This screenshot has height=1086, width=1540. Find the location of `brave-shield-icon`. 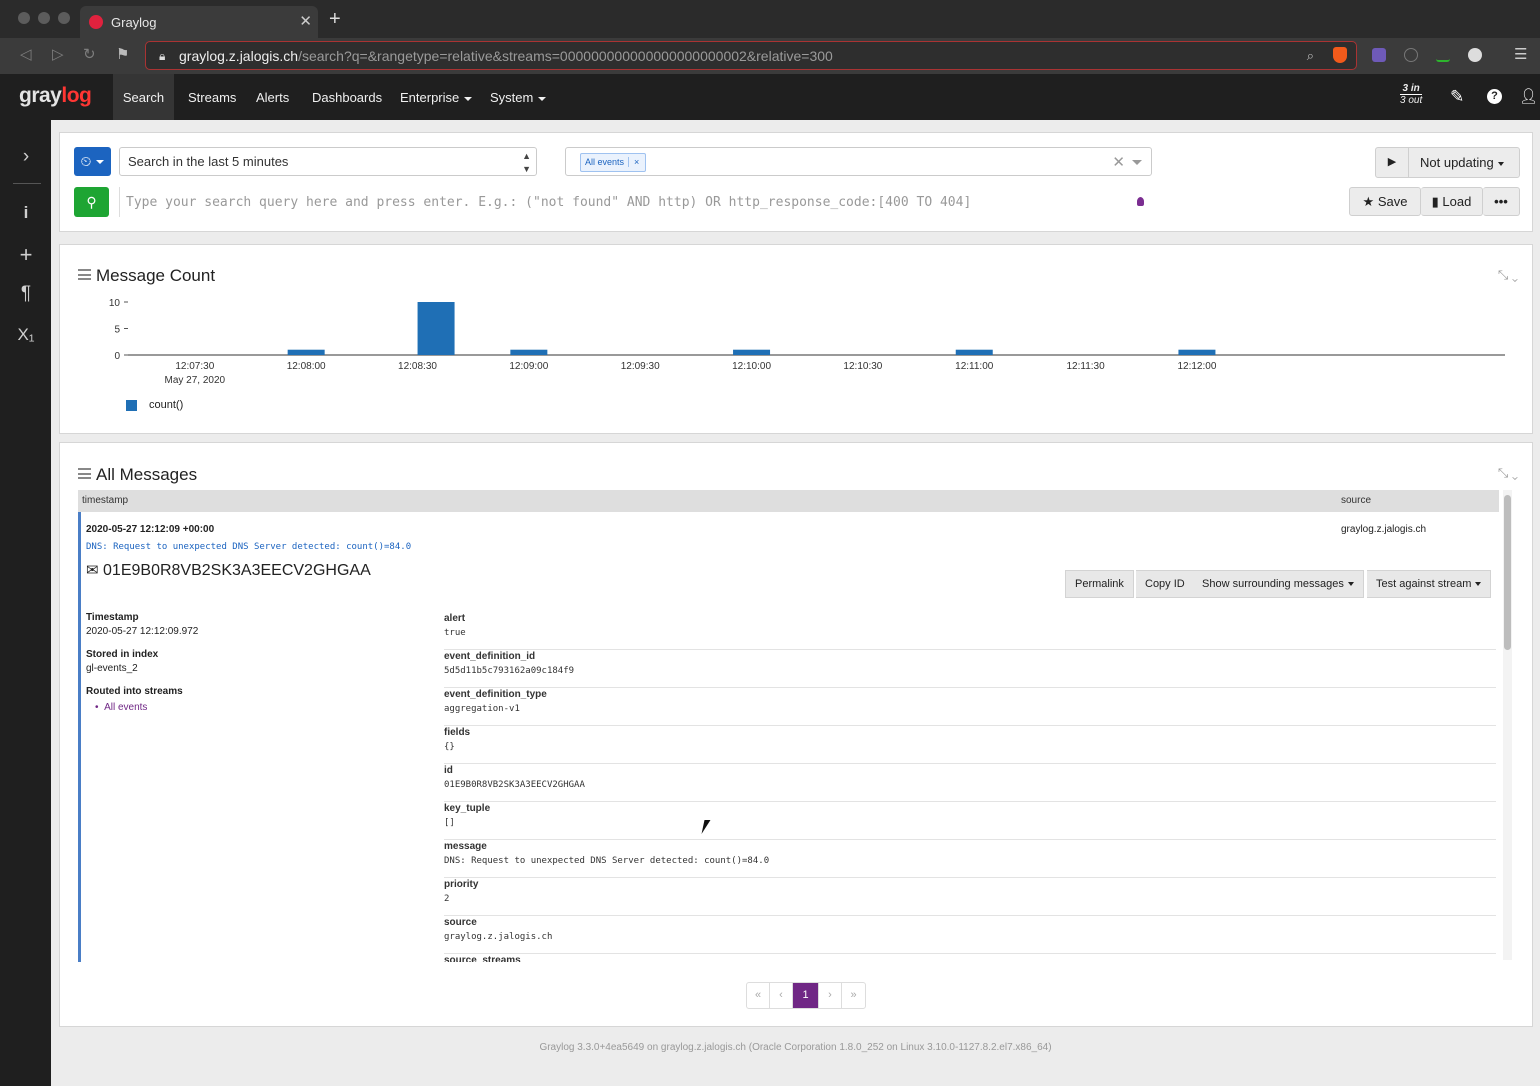

brave-shield-icon is located at coordinates (1340, 55).